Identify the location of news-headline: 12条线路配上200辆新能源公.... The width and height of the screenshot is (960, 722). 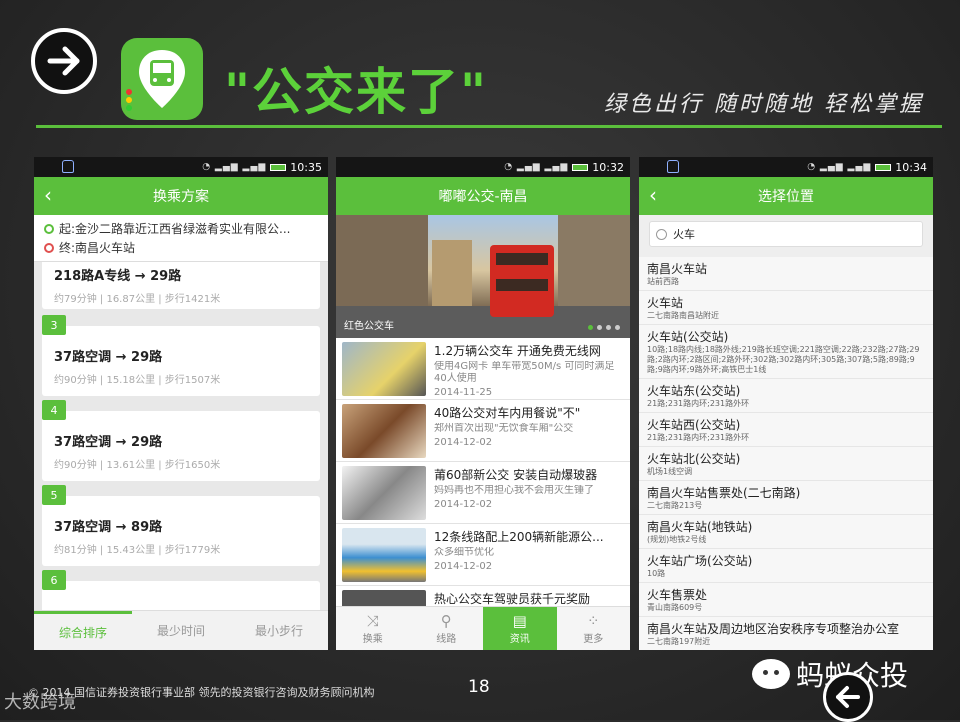
(519, 537).